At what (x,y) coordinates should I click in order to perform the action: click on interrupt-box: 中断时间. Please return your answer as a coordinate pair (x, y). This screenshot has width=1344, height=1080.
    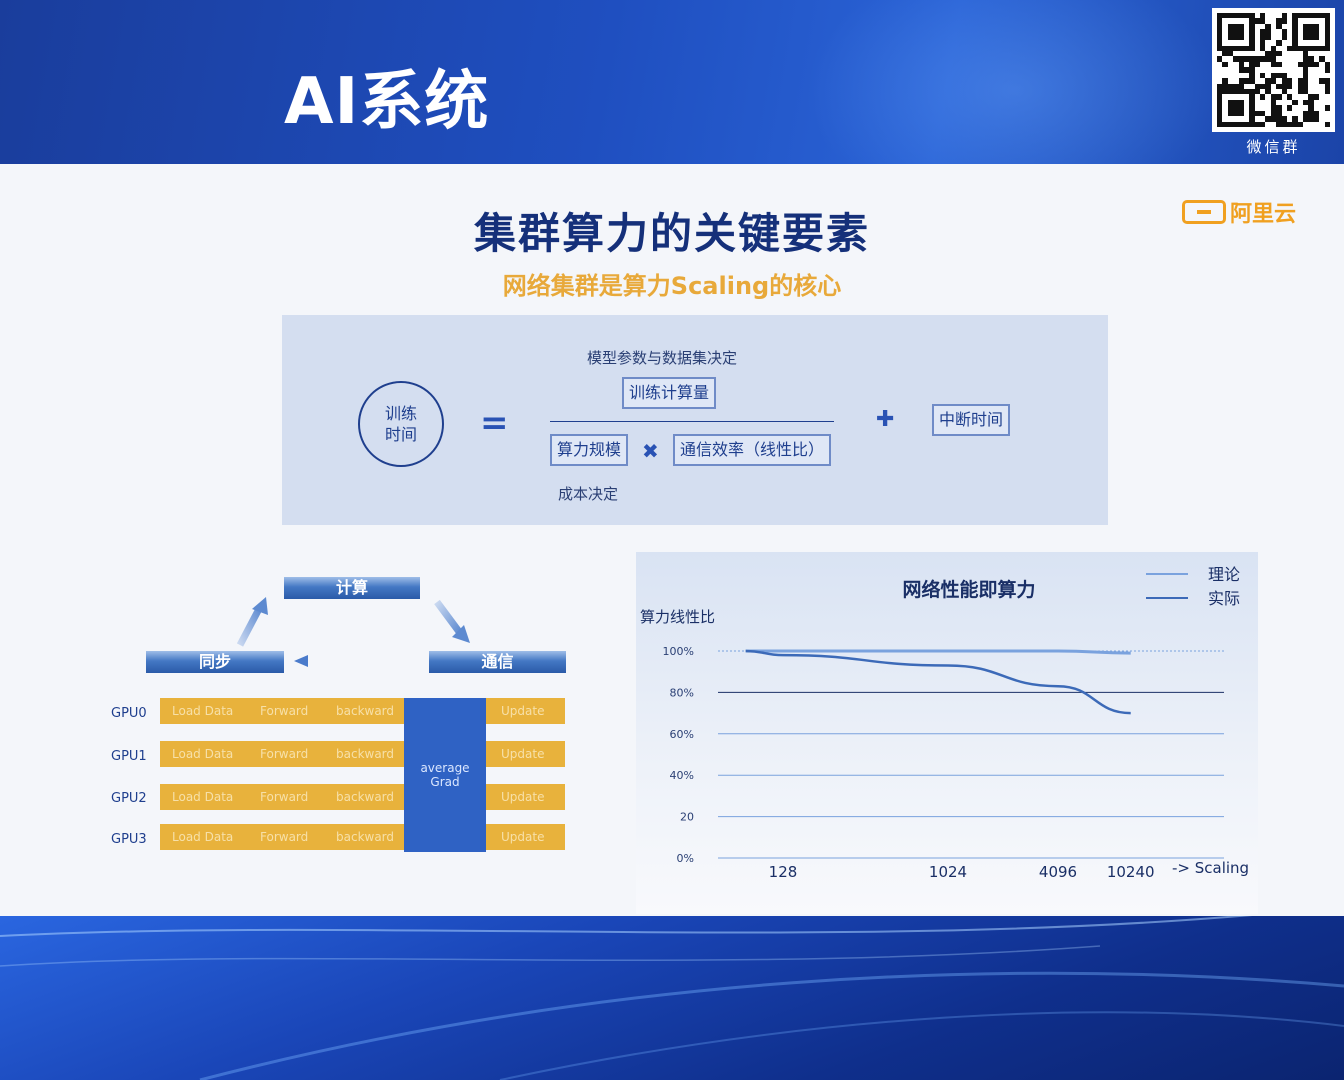
    Looking at the image, I should click on (971, 420).